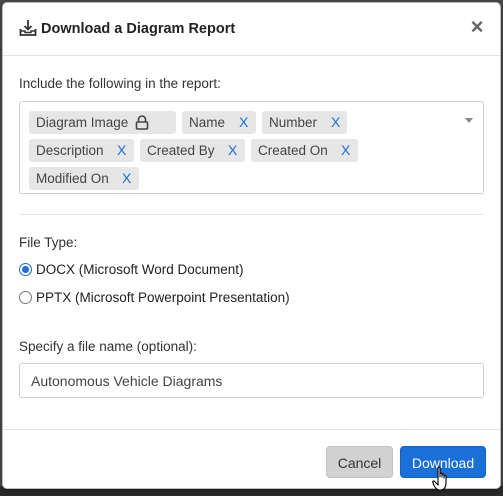 This screenshot has height=496, width=503. I want to click on cancel-button: Cancel, so click(359, 462).